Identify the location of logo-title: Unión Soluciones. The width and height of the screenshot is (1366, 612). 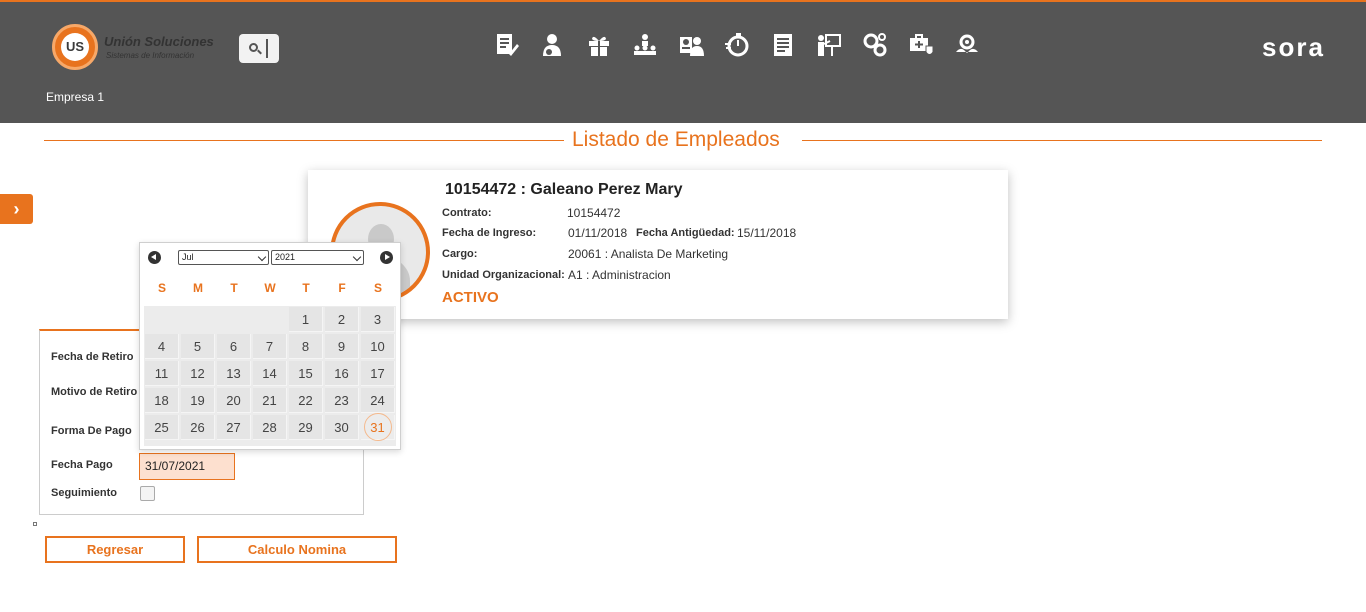
(159, 41).